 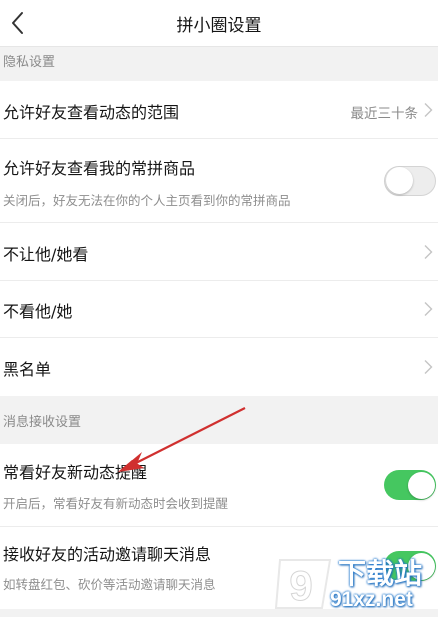 What do you see at coordinates (380, 573) in the screenshot?
I see `watermark-text-top: 下载站` at bounding box center [380, 573].